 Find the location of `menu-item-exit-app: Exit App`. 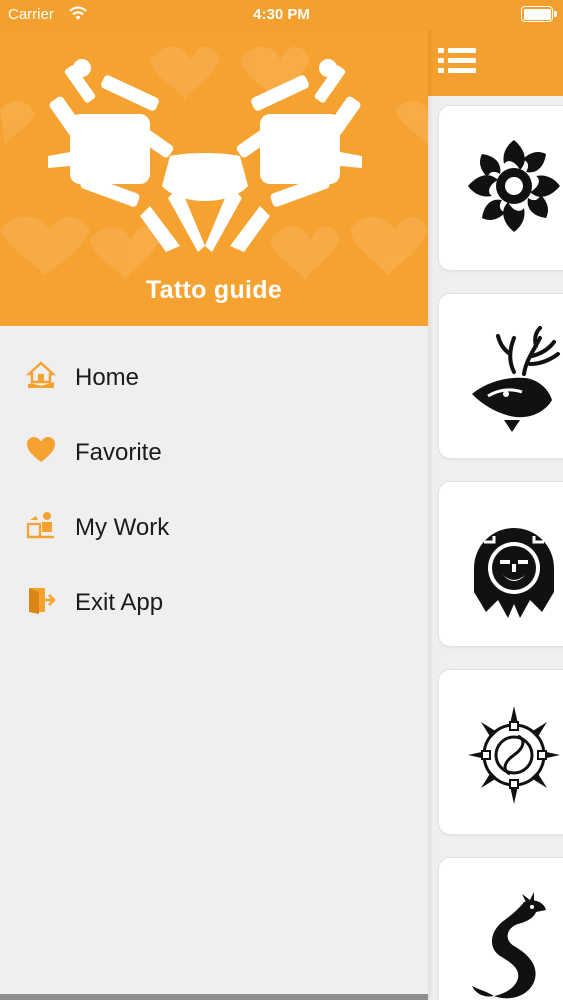

menu-item-exit-app: Exit App is located at coordinates (214, 599).